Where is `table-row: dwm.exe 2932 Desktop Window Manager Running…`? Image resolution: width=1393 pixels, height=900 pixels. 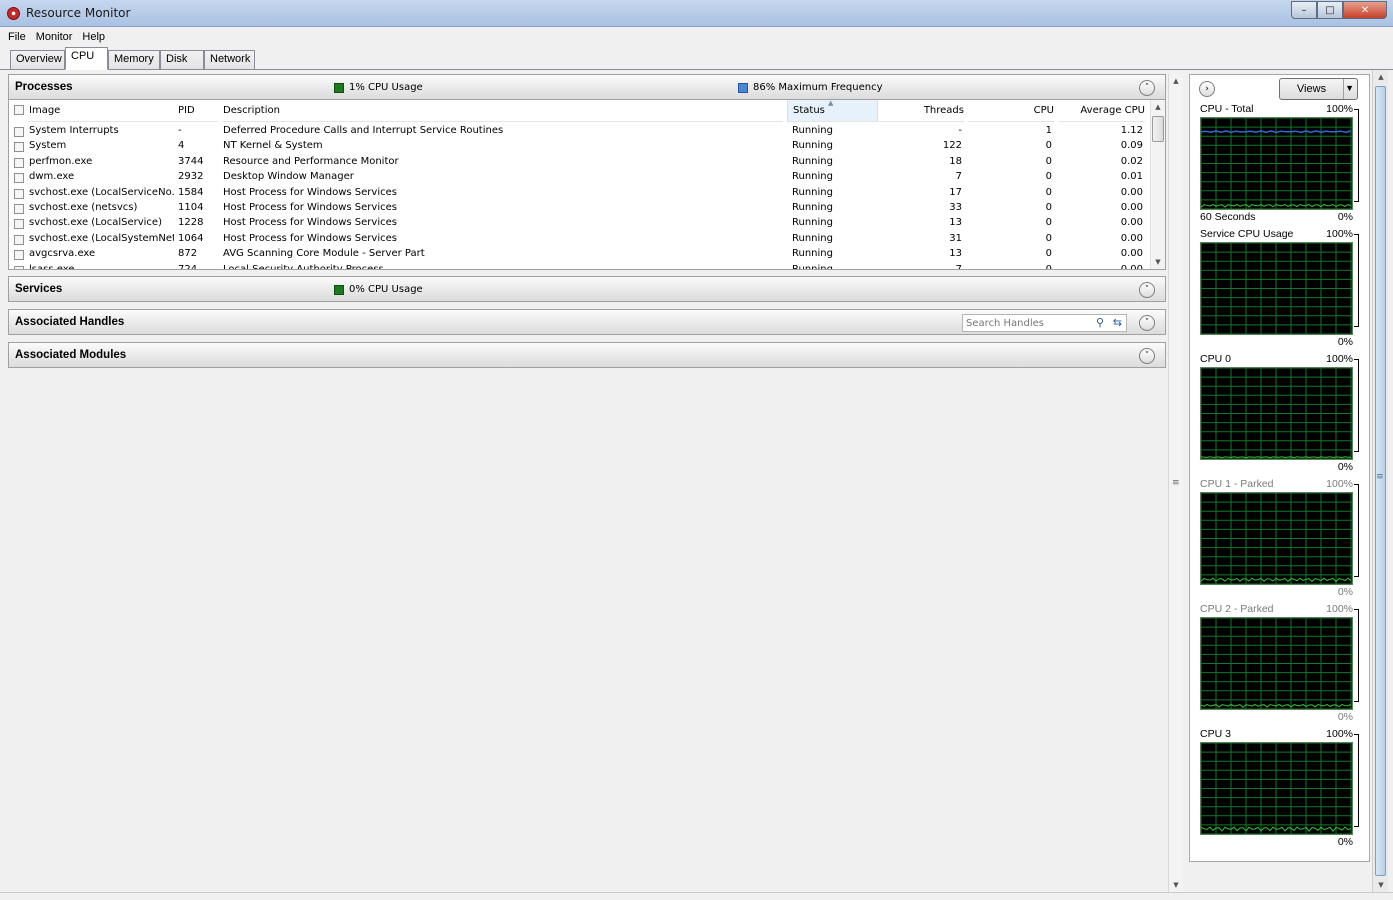 table-row: dwm.exe 2932 Desktop Window Manager Running… is located at coordinates (580, 177).